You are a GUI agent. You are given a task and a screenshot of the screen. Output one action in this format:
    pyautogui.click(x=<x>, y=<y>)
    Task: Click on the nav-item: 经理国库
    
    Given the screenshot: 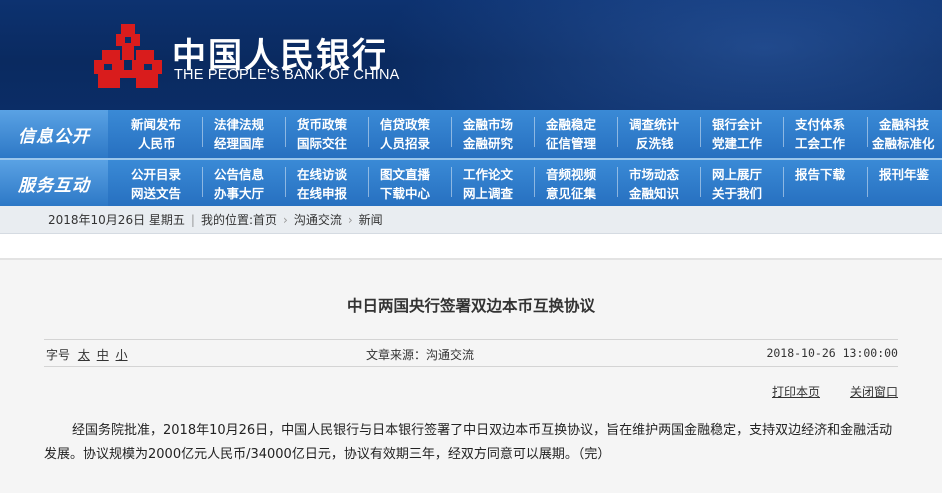 What is the action you would take?
    pyautogui.click(x=239, y=142)
    